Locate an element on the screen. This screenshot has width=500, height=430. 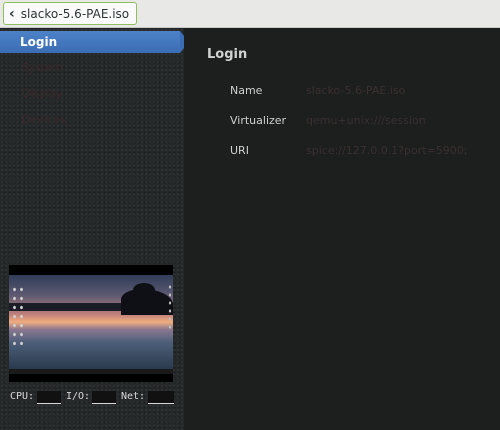
thumbnail-taskbar is located at coordinates (91, 371).